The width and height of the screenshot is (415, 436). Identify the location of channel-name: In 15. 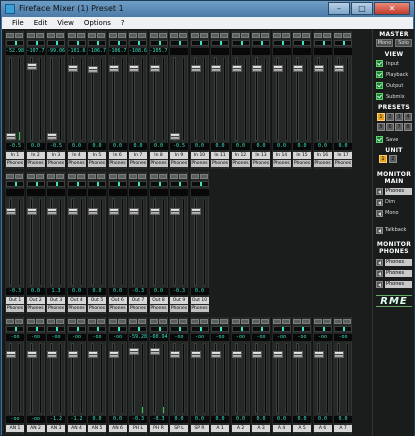
(302, 155).